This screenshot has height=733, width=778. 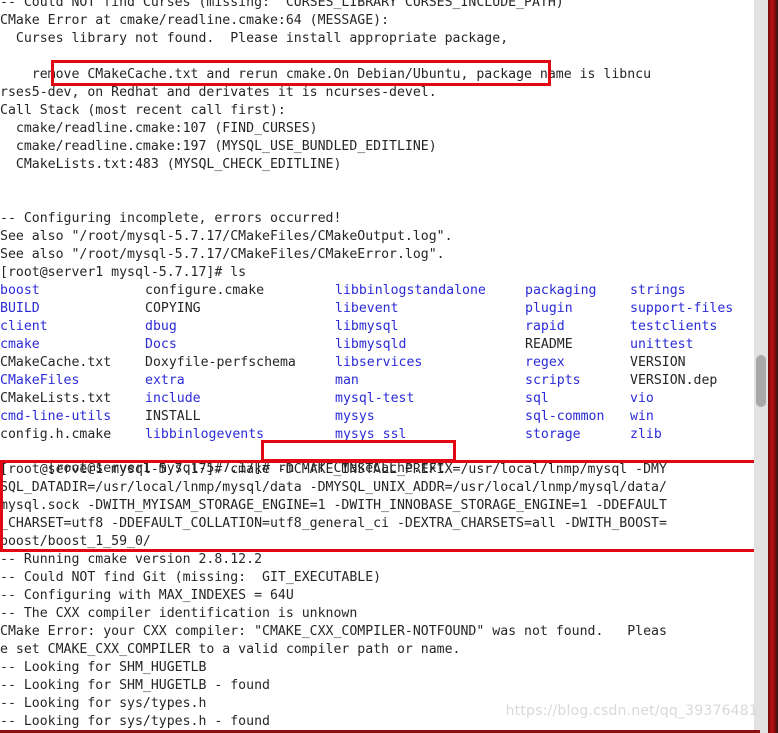 What do you see at coordinates (56, 416) in the screenshot?
I see `ls-entry: cmd-line-utils` at bounding box center [56, 416].